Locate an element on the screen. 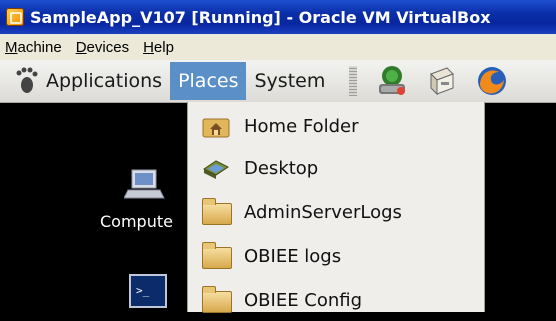  computer-icon is located at coordinates (145, 185).